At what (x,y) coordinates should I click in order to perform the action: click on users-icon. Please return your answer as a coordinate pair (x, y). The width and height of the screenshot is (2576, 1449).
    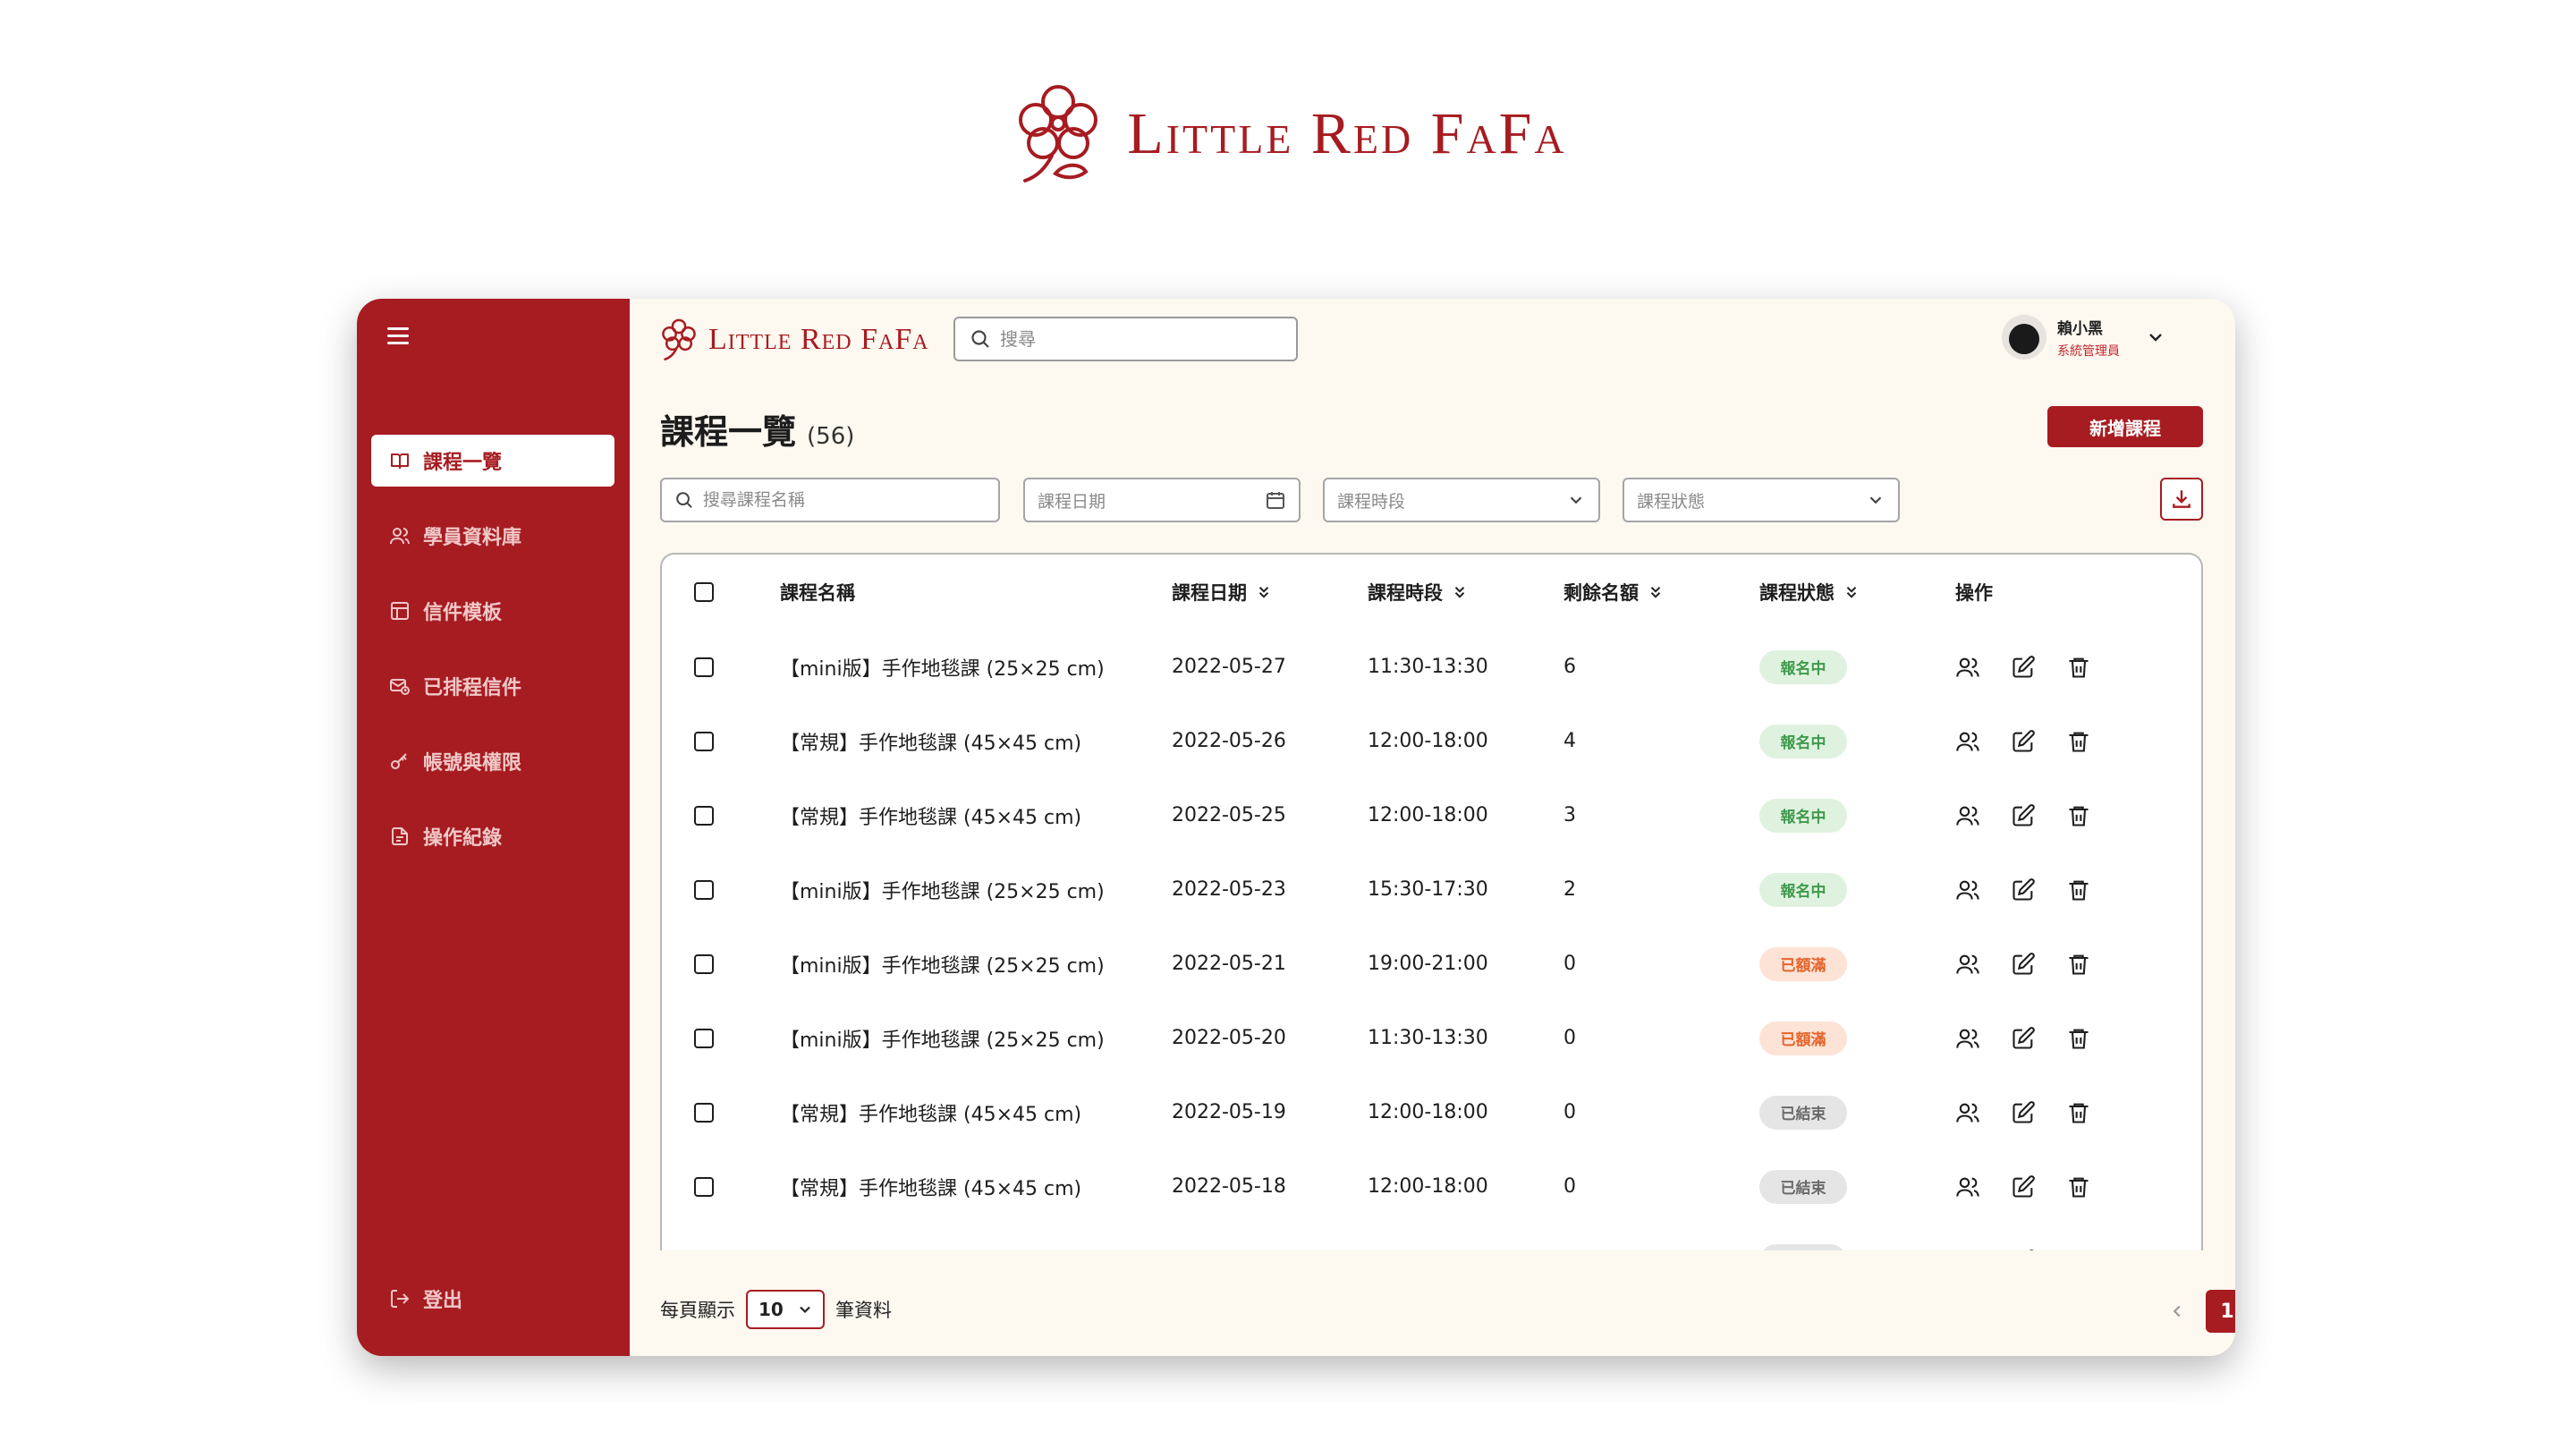
    Looking at the image, I should click on (400, 536).